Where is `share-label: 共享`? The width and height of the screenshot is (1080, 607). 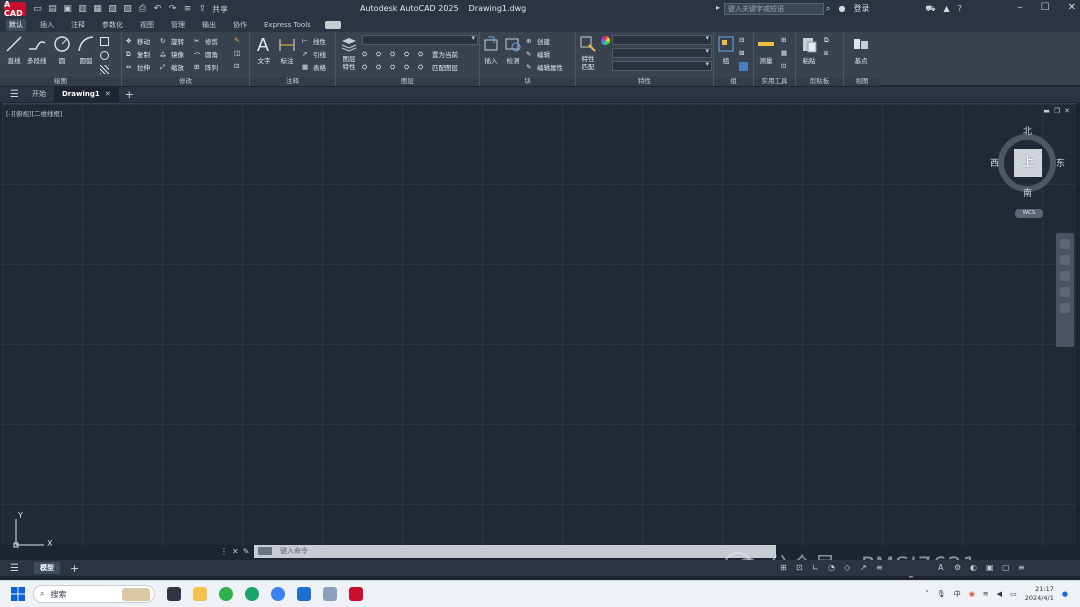 share-label: 共享 is located at coordinates (220, 9).